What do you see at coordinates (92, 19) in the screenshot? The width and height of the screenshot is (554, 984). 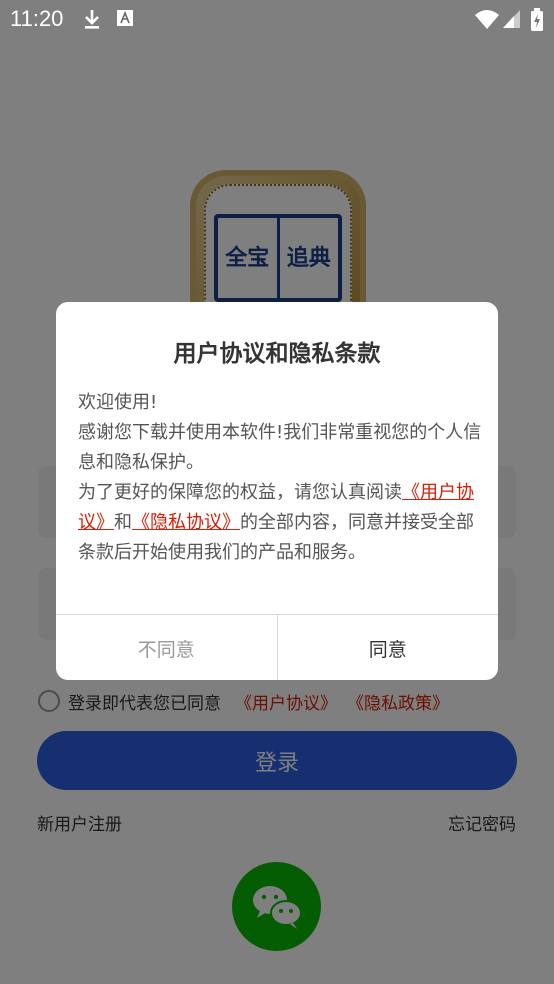 I see `download-icon` at bounding box center [92, 19].